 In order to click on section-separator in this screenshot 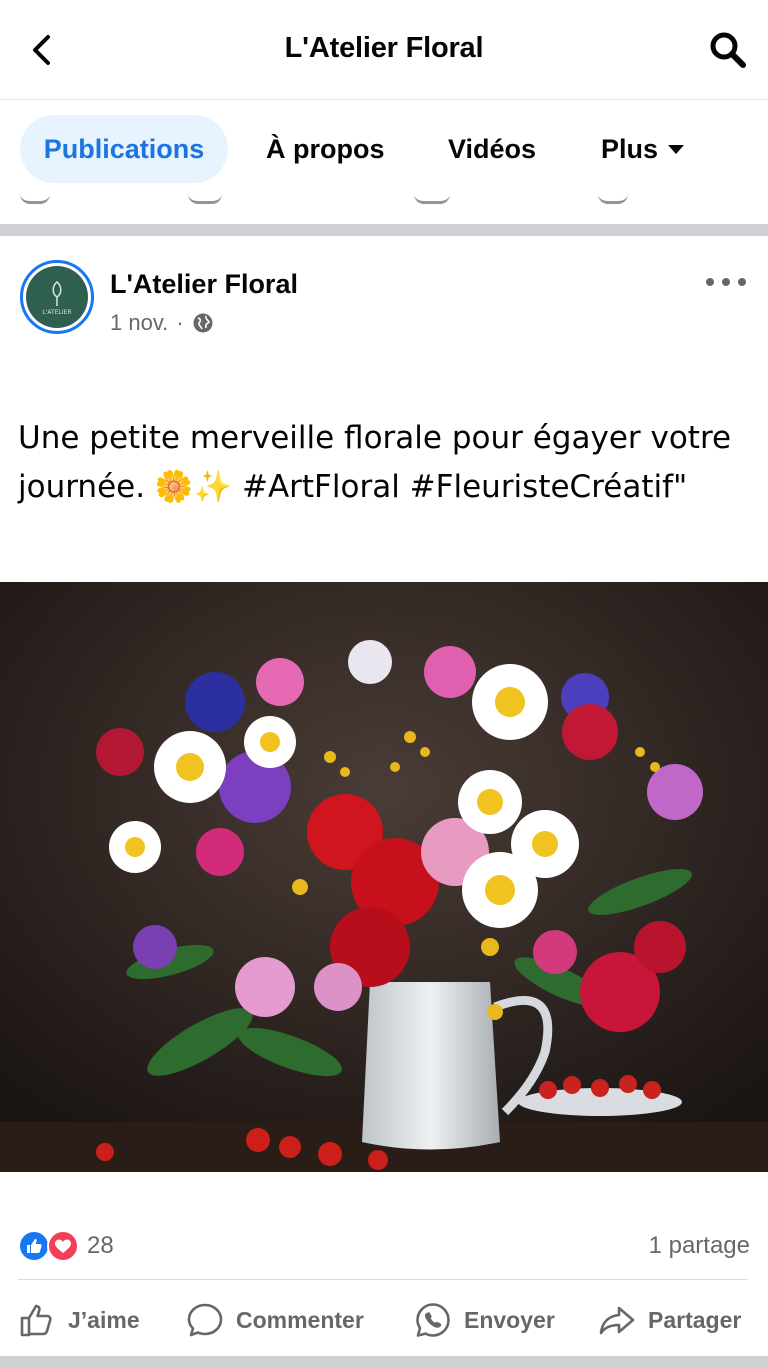, I will do `click(384, 230)`.